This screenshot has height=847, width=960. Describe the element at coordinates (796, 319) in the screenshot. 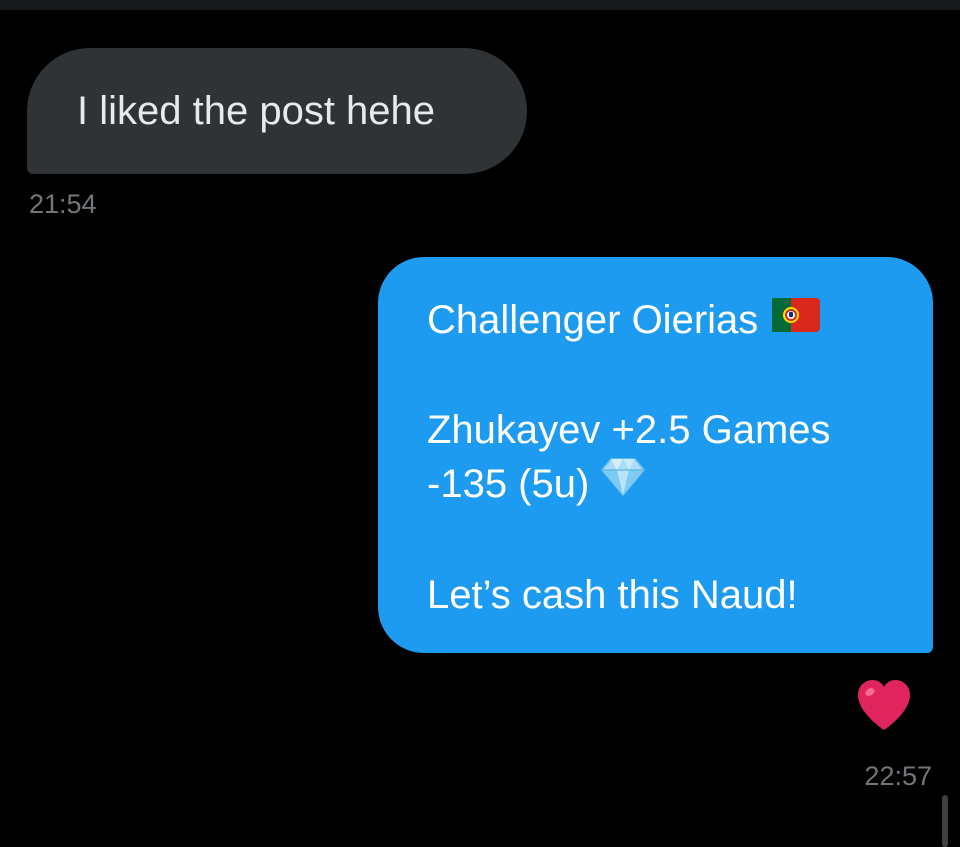

I see `portugal-flag-icon` at that location.